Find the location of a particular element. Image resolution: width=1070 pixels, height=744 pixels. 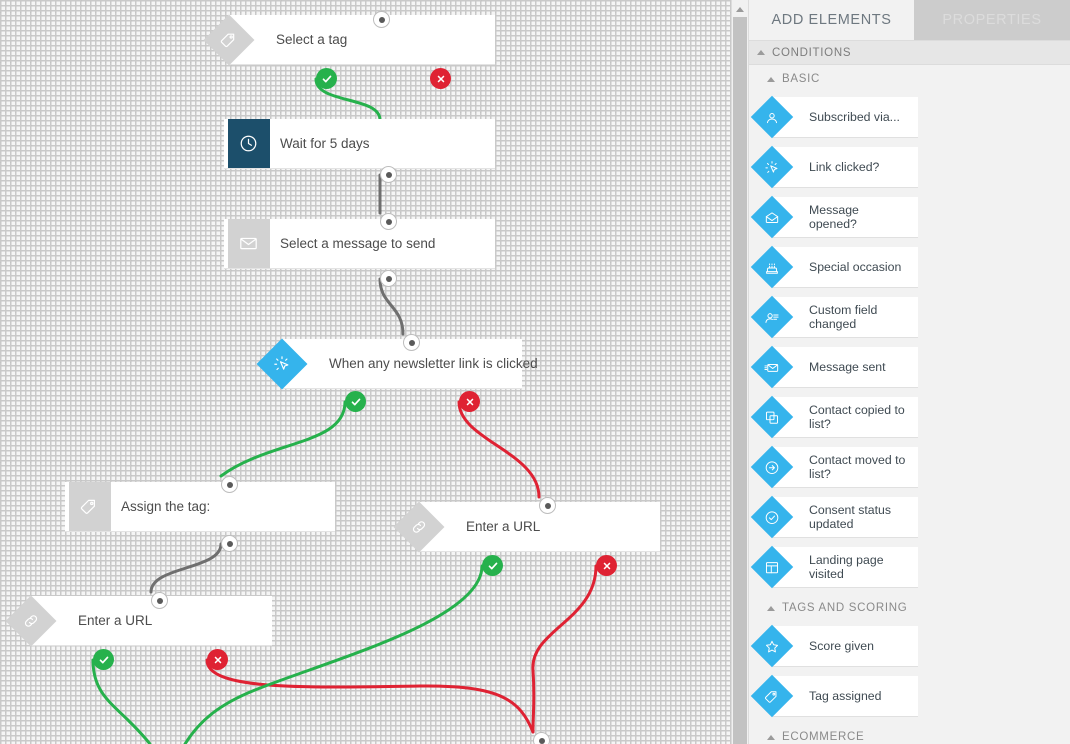

connector-edge-url-left-yes-down is located at coordinates (121, 701).